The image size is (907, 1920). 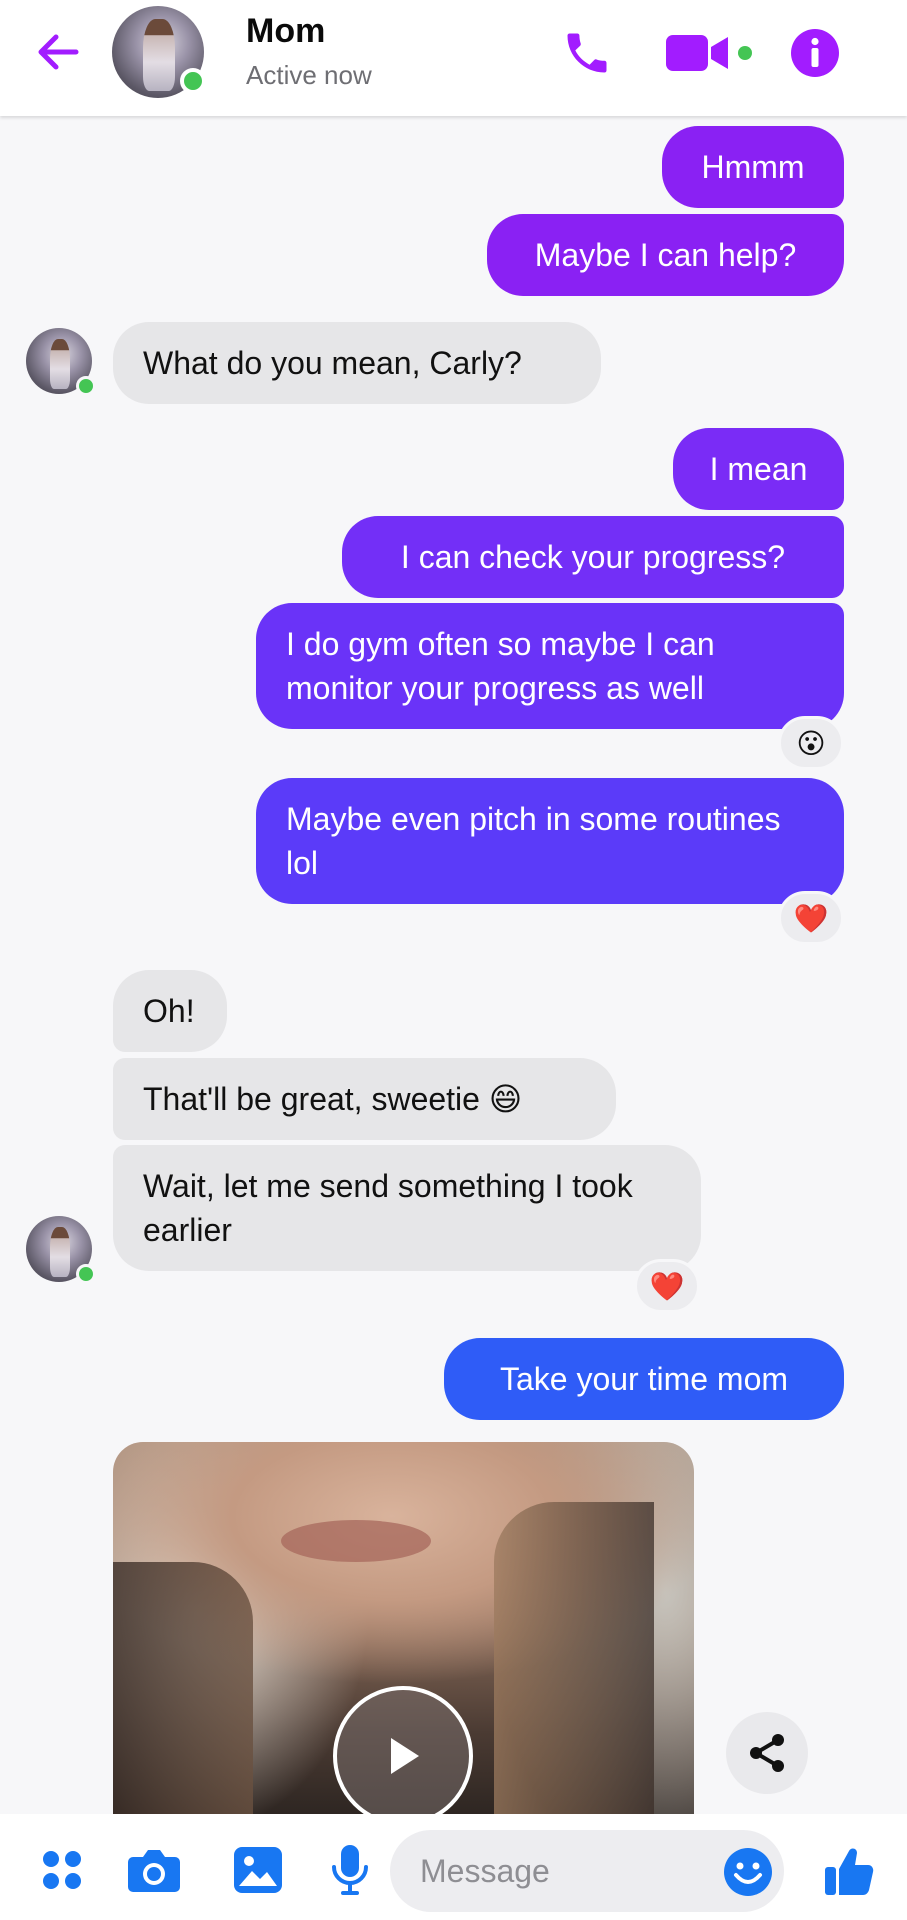 I want to click on back-arrow-icon, so click(x=58, y=52).